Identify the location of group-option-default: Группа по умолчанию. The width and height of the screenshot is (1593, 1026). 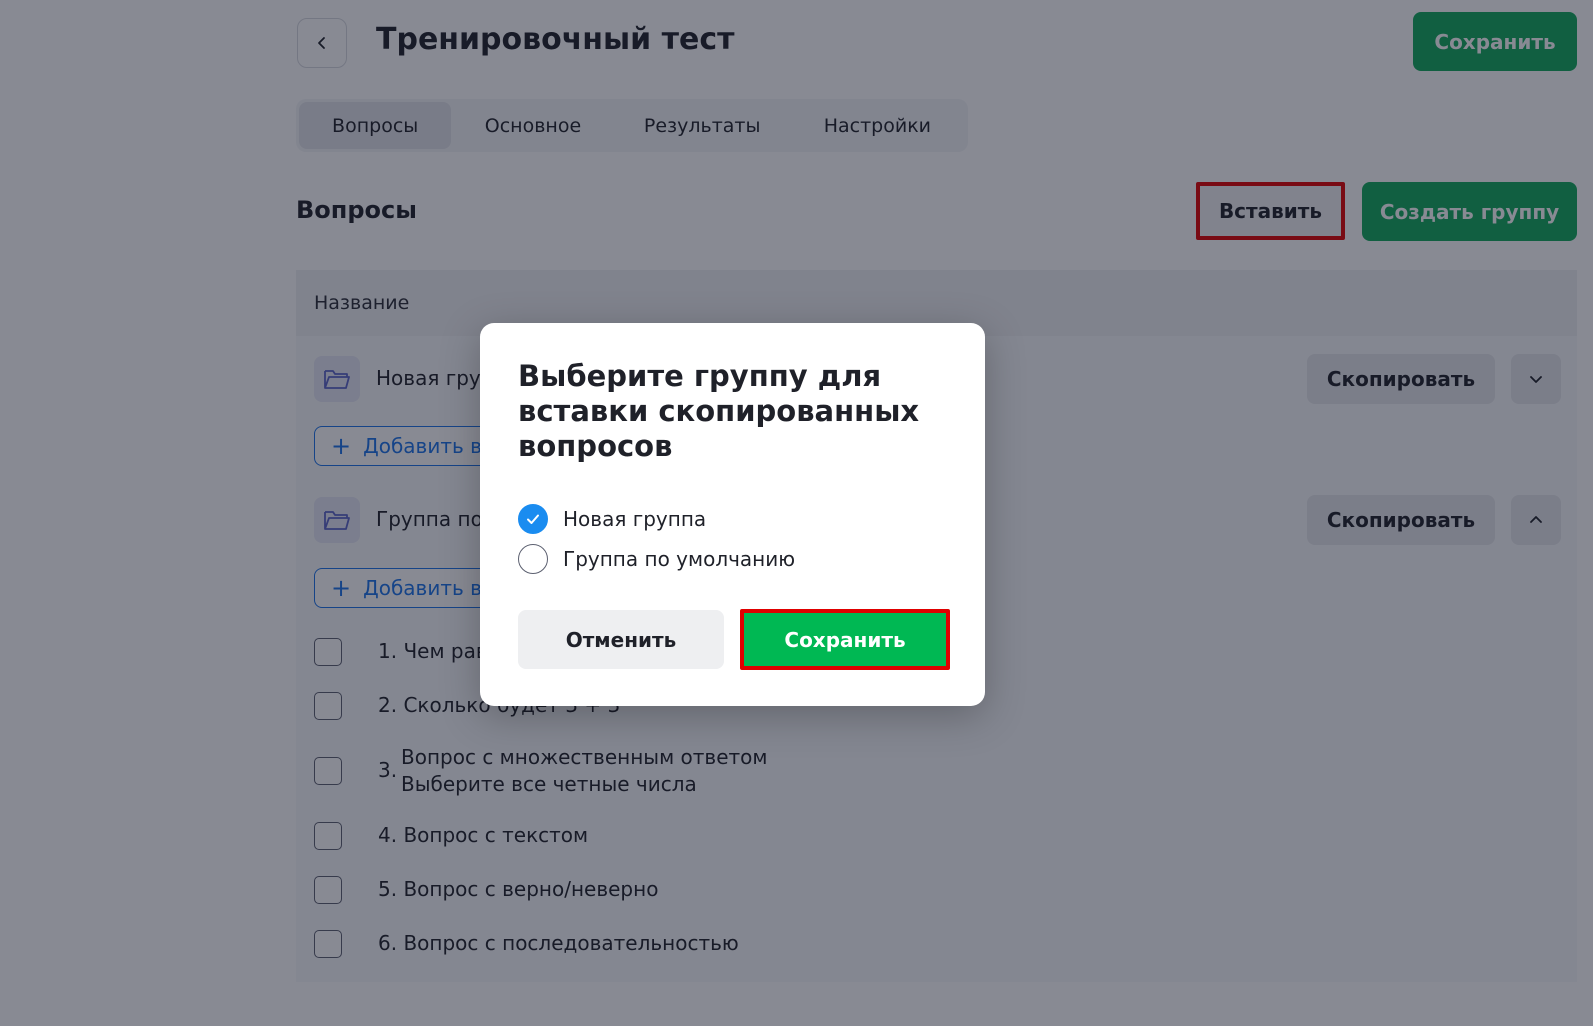
(656, 559).